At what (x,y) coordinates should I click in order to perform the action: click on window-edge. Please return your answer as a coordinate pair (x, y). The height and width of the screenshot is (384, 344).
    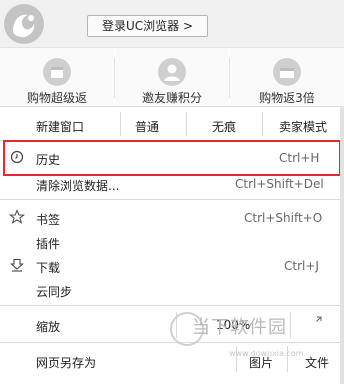
    Looking at the image, I should click on (342, 245).